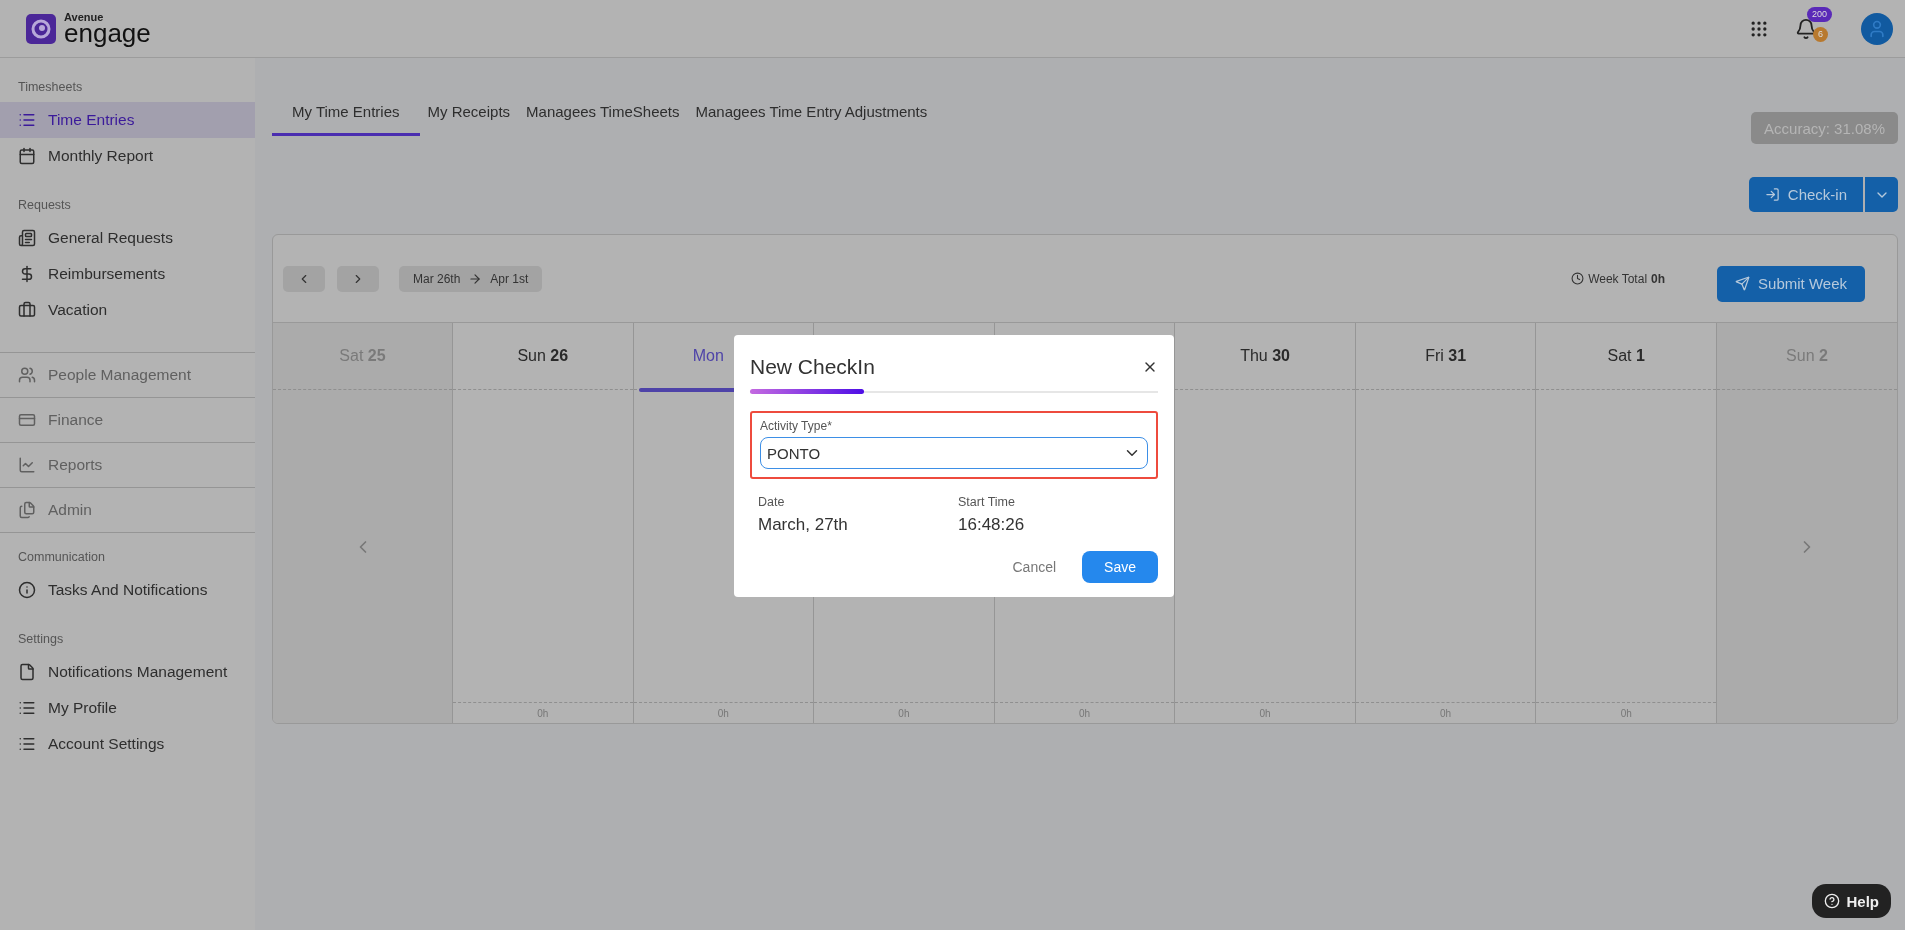 The height and width of the screenshot is (930, 1905). What do you see at coordinates (127, 590) in the screenshot?
I see `sidebar-item: Tasks And Notifications` at bounding box center [127, 590].